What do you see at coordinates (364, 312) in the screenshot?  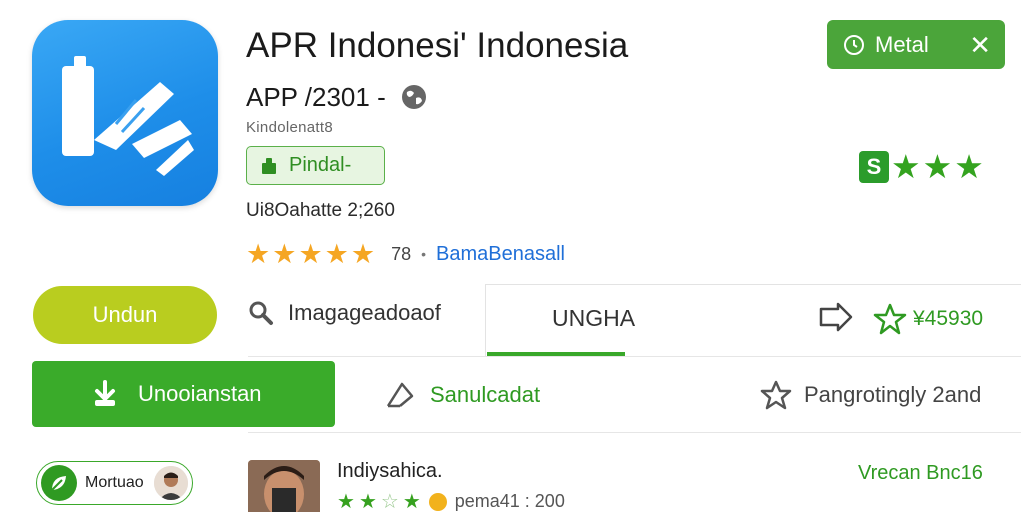 I see `search-label: Imagageadoaof` at bounding box center [364, 312].